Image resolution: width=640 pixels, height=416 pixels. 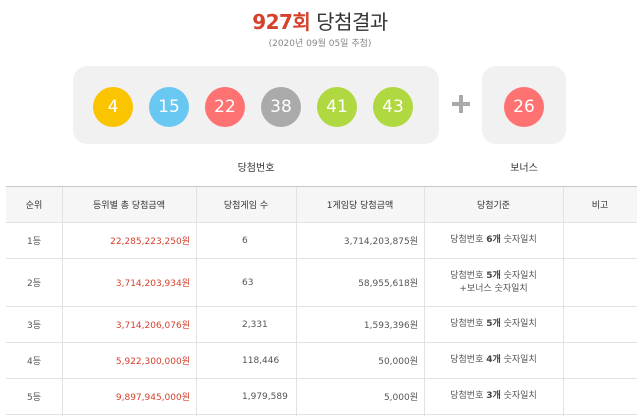 I want to click on col-header-games: 당첨게임 수, so click(x=246, y=206).